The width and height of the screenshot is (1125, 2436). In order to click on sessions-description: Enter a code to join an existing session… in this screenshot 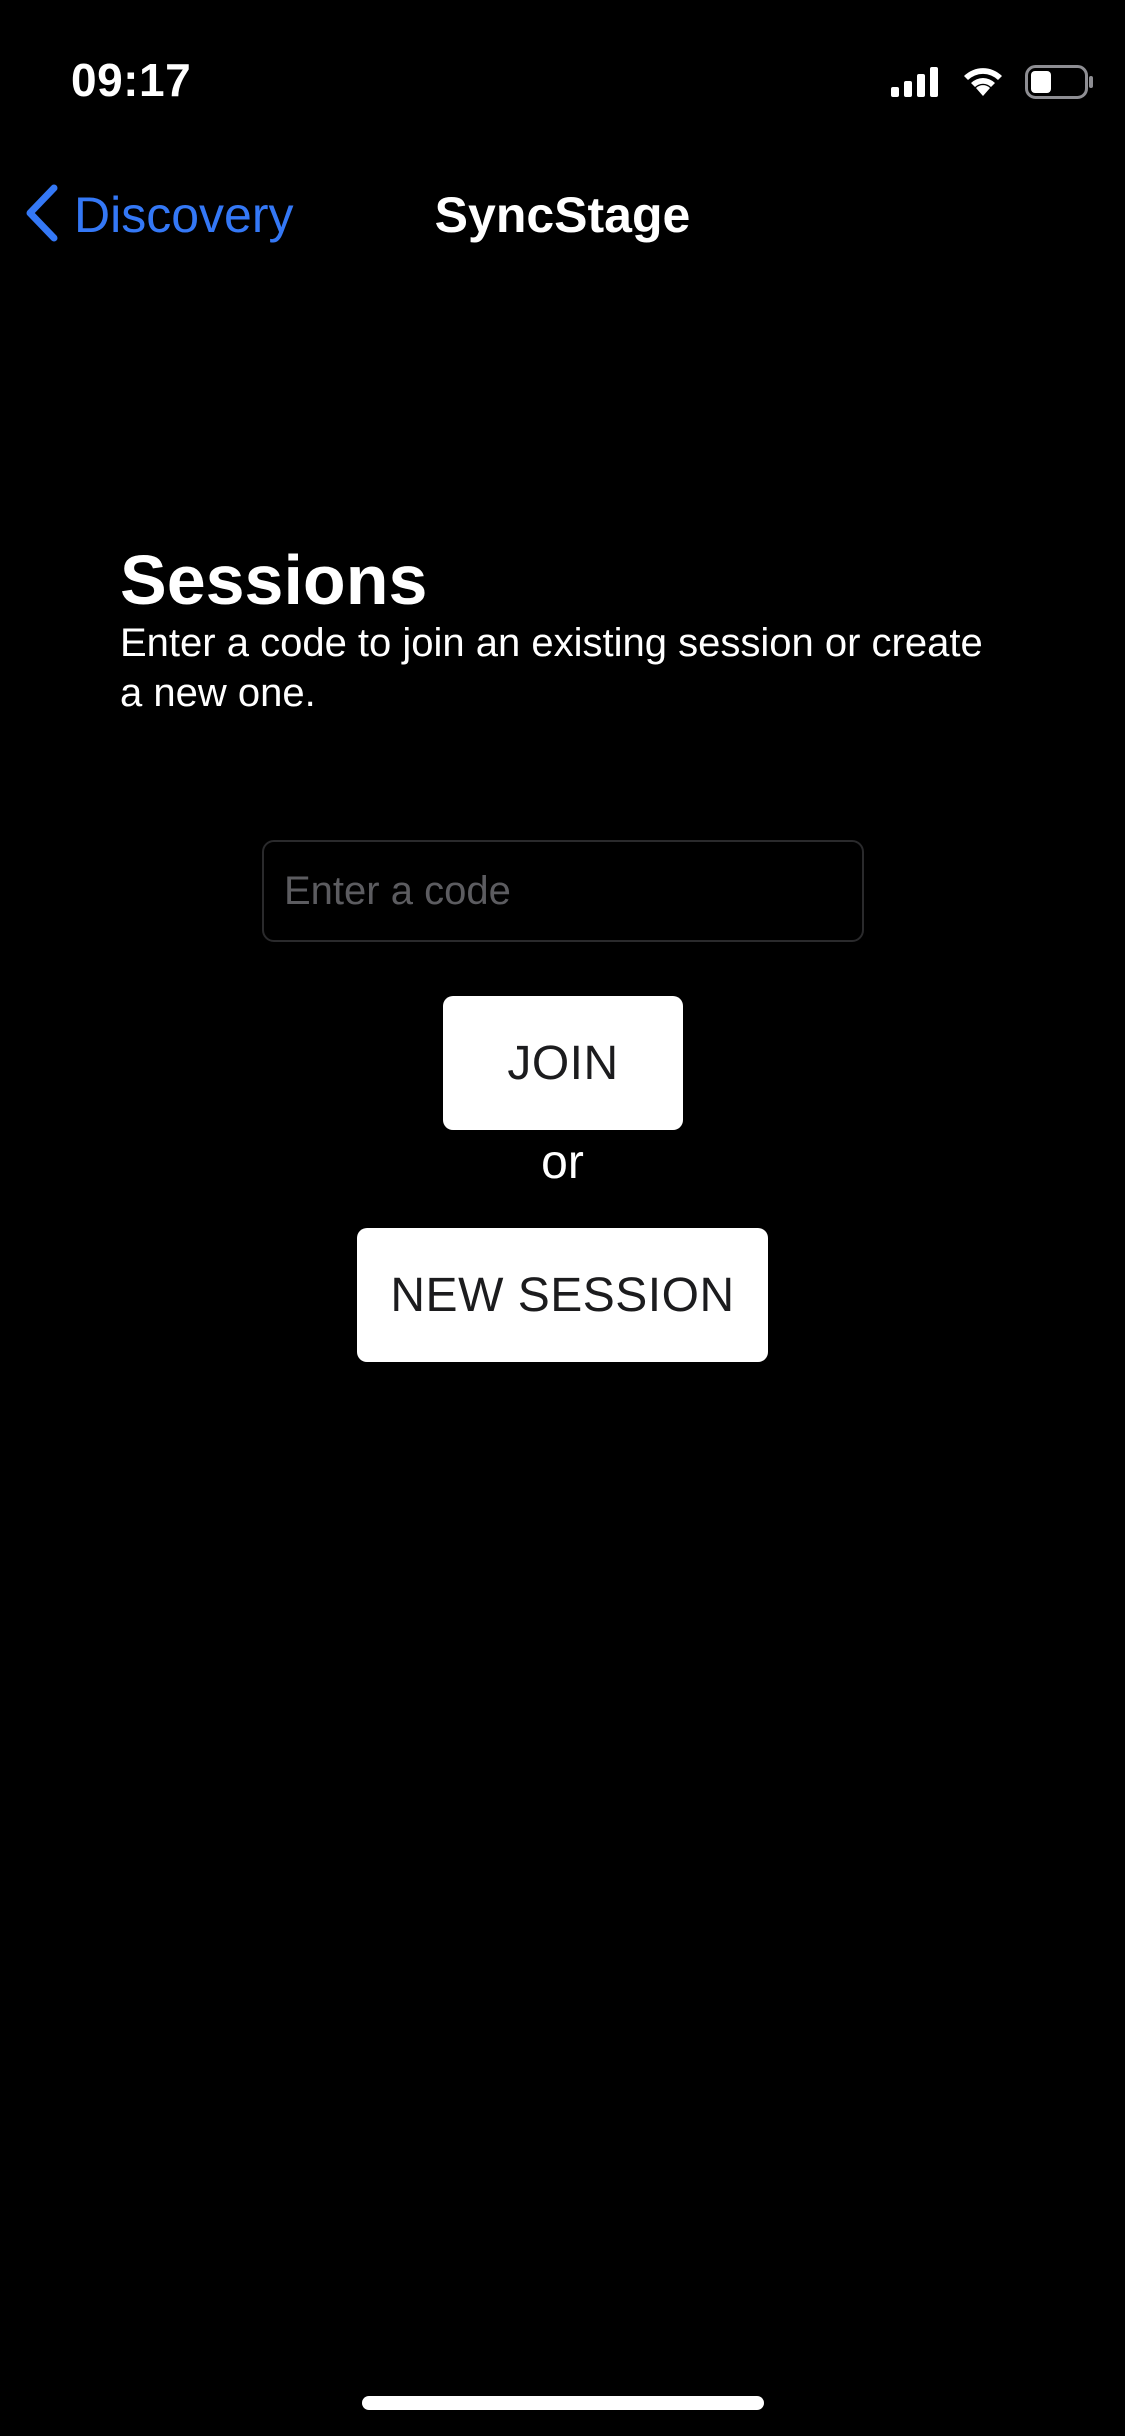, I will do `click(551, 668)`.